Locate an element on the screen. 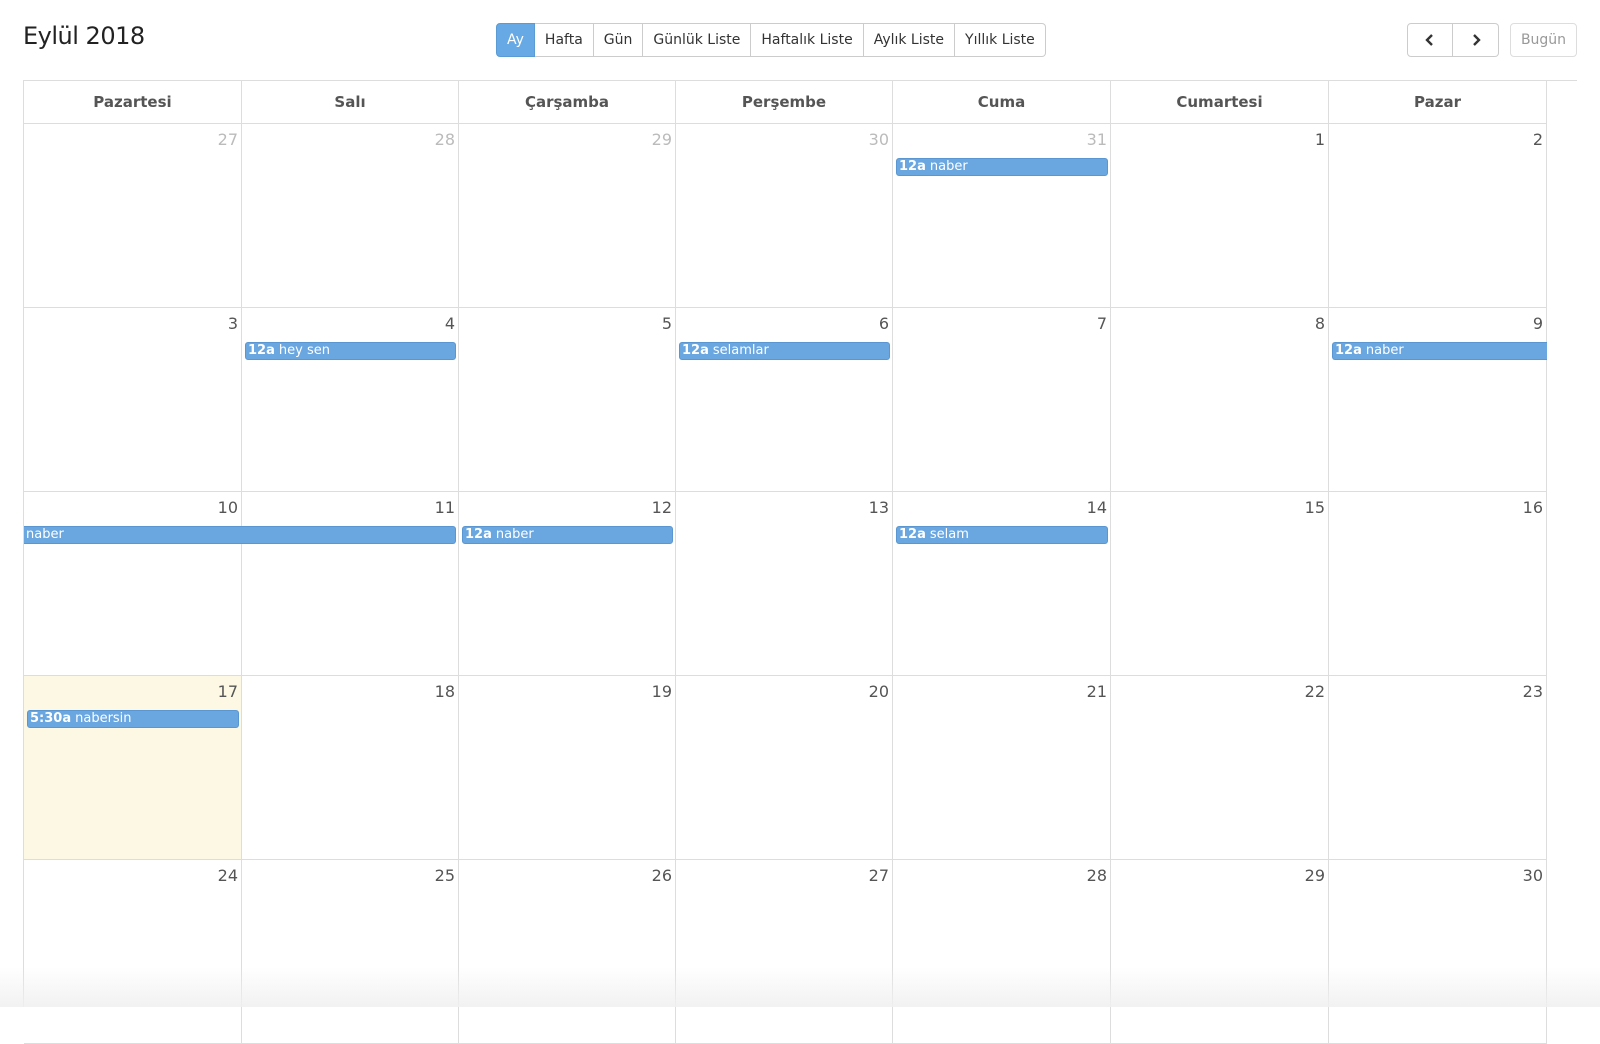  day-cell: 20 is located at coordinates (784, 768).